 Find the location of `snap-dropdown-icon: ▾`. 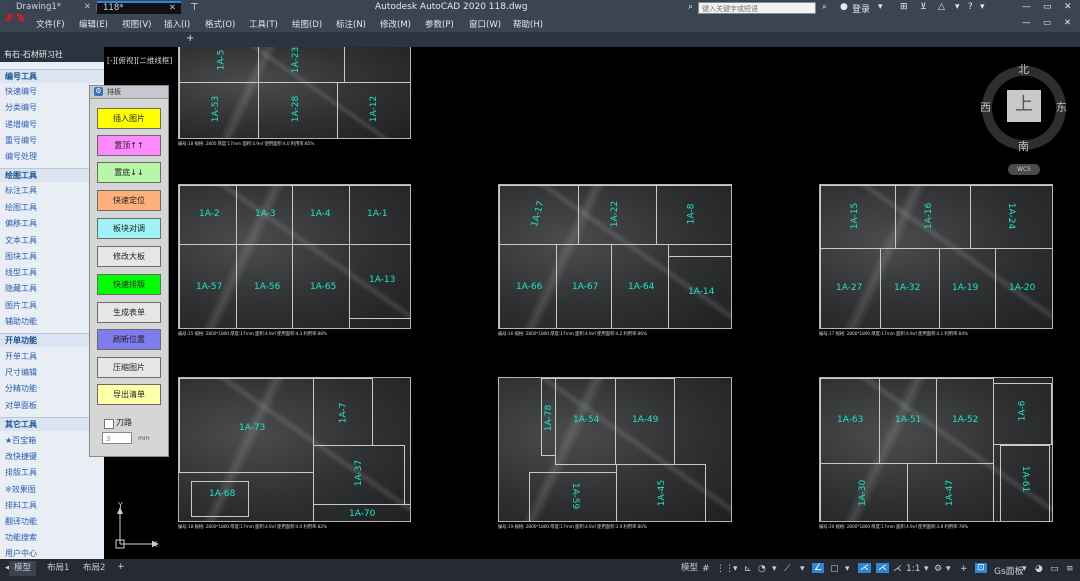

snap-dropdown-icon: ▾ is located at coordinates (735, 569).